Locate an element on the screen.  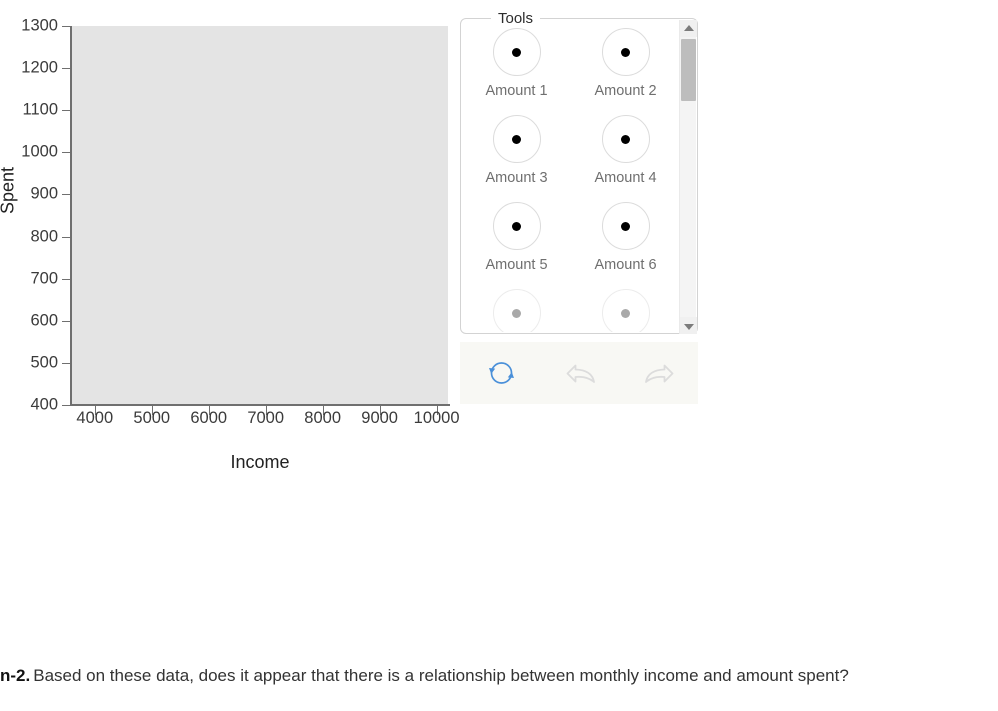
tool-item: Amount 6 is located at coordinates (625, 237).